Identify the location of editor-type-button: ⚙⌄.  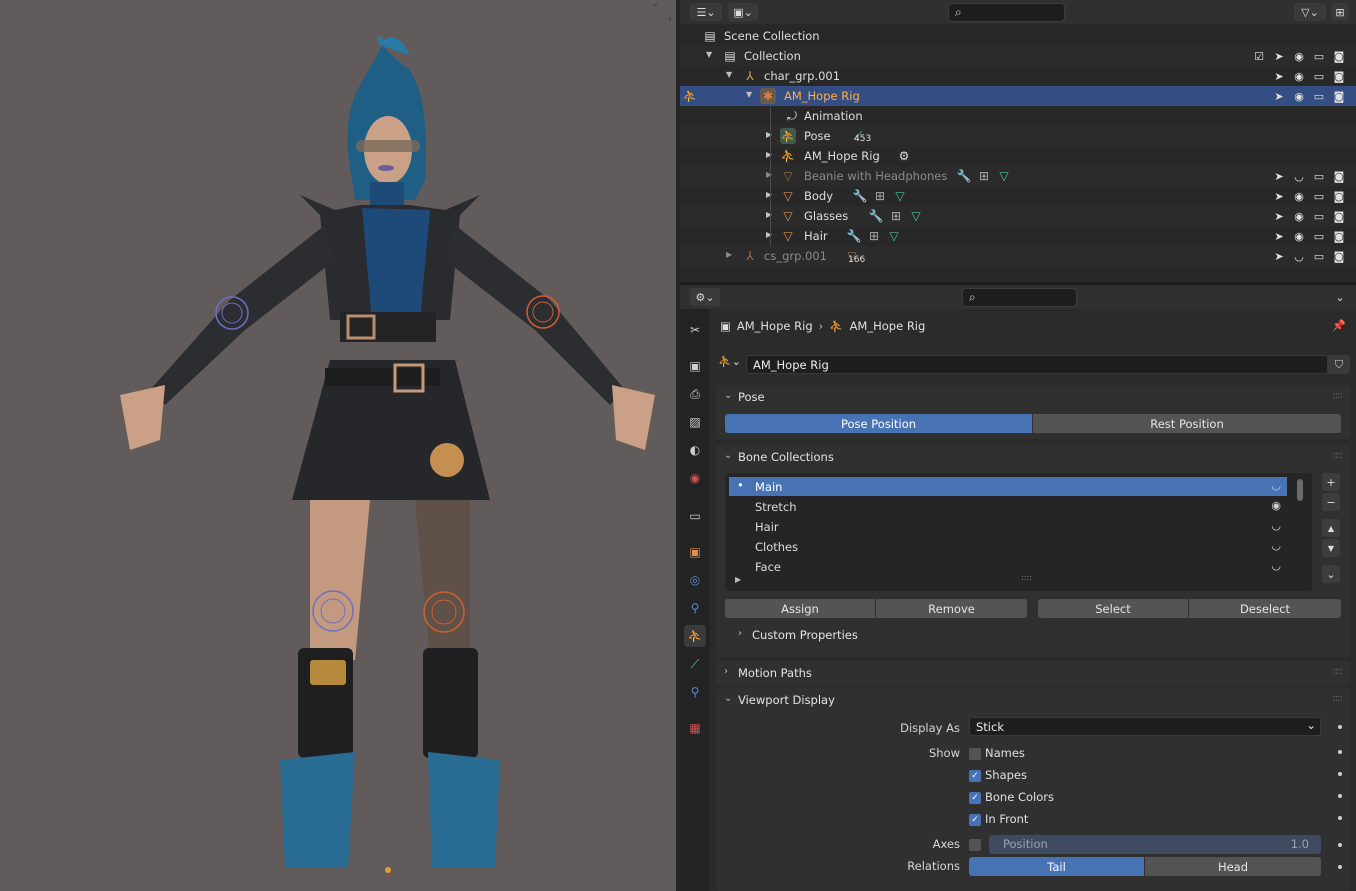
(705, 297).